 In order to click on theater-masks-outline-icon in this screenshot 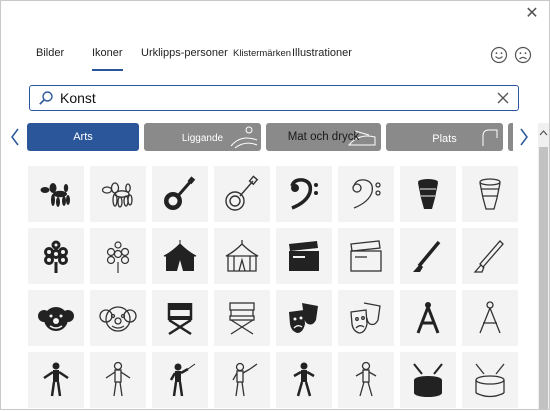, I will do `click(365, 318)`.